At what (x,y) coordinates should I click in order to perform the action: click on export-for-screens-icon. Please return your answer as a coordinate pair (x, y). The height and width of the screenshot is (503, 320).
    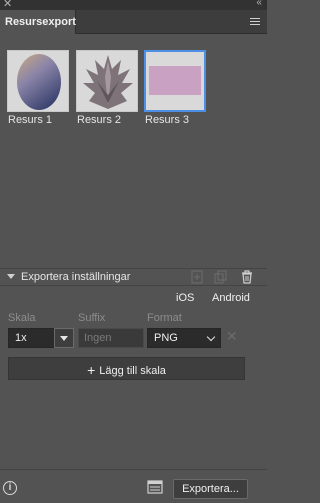
    Looking at the image, I should click on (155, 487).